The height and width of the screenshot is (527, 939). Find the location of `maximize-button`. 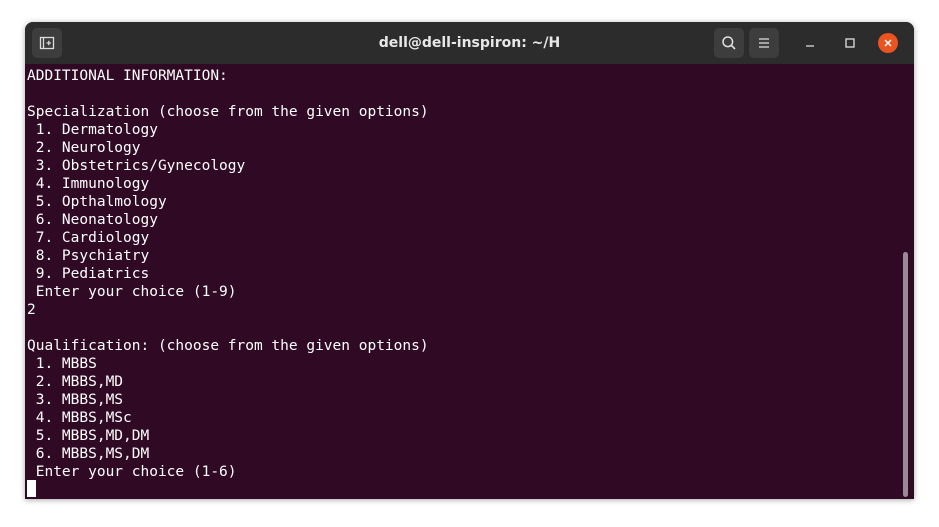

maximize-button is located at coordinates (850, 43).